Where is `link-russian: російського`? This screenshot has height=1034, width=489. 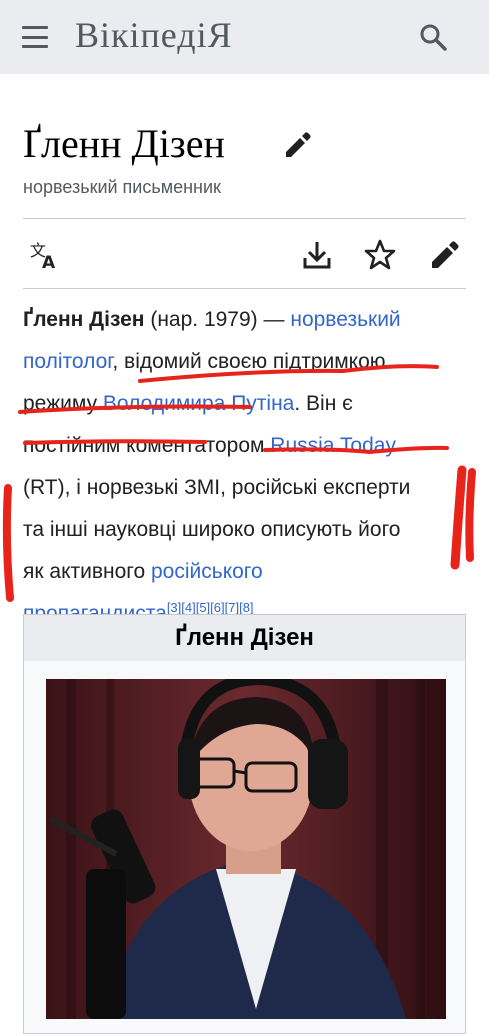
link-russian: російського is located at coordinates (207, 571).